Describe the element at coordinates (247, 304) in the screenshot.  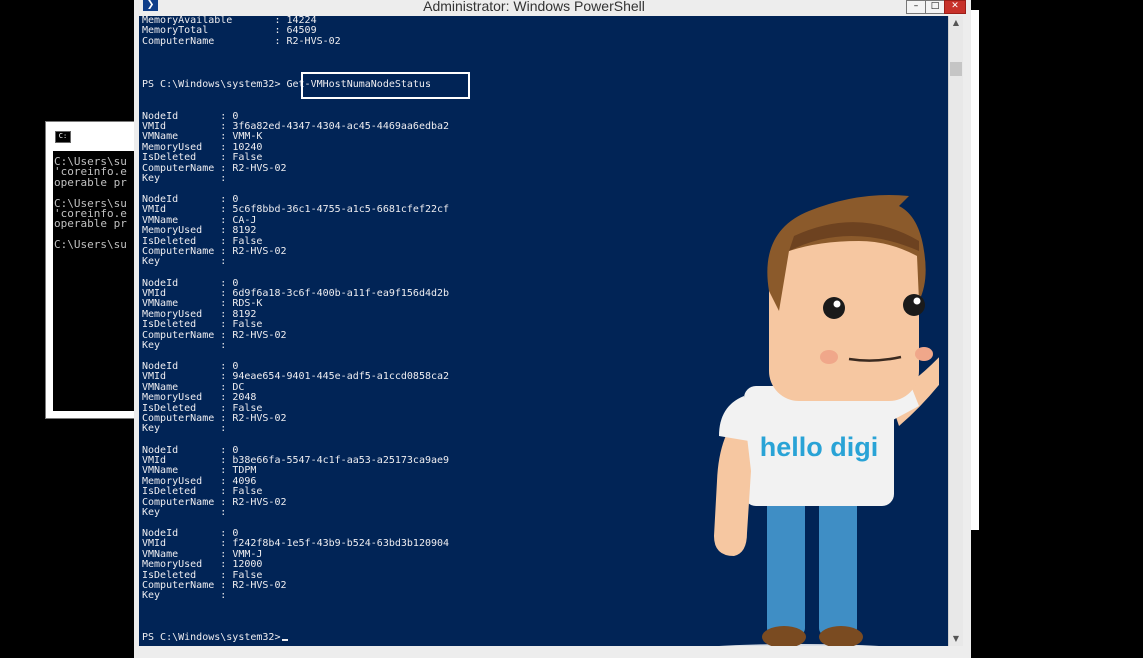
I see `field-value: RDS-K` at that location.